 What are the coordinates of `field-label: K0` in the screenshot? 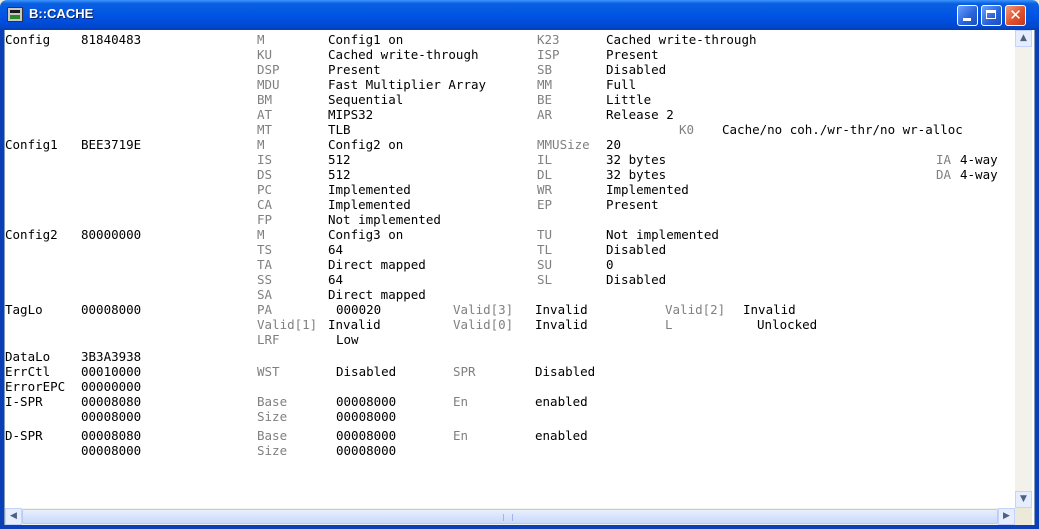 It's located at (687, 129).